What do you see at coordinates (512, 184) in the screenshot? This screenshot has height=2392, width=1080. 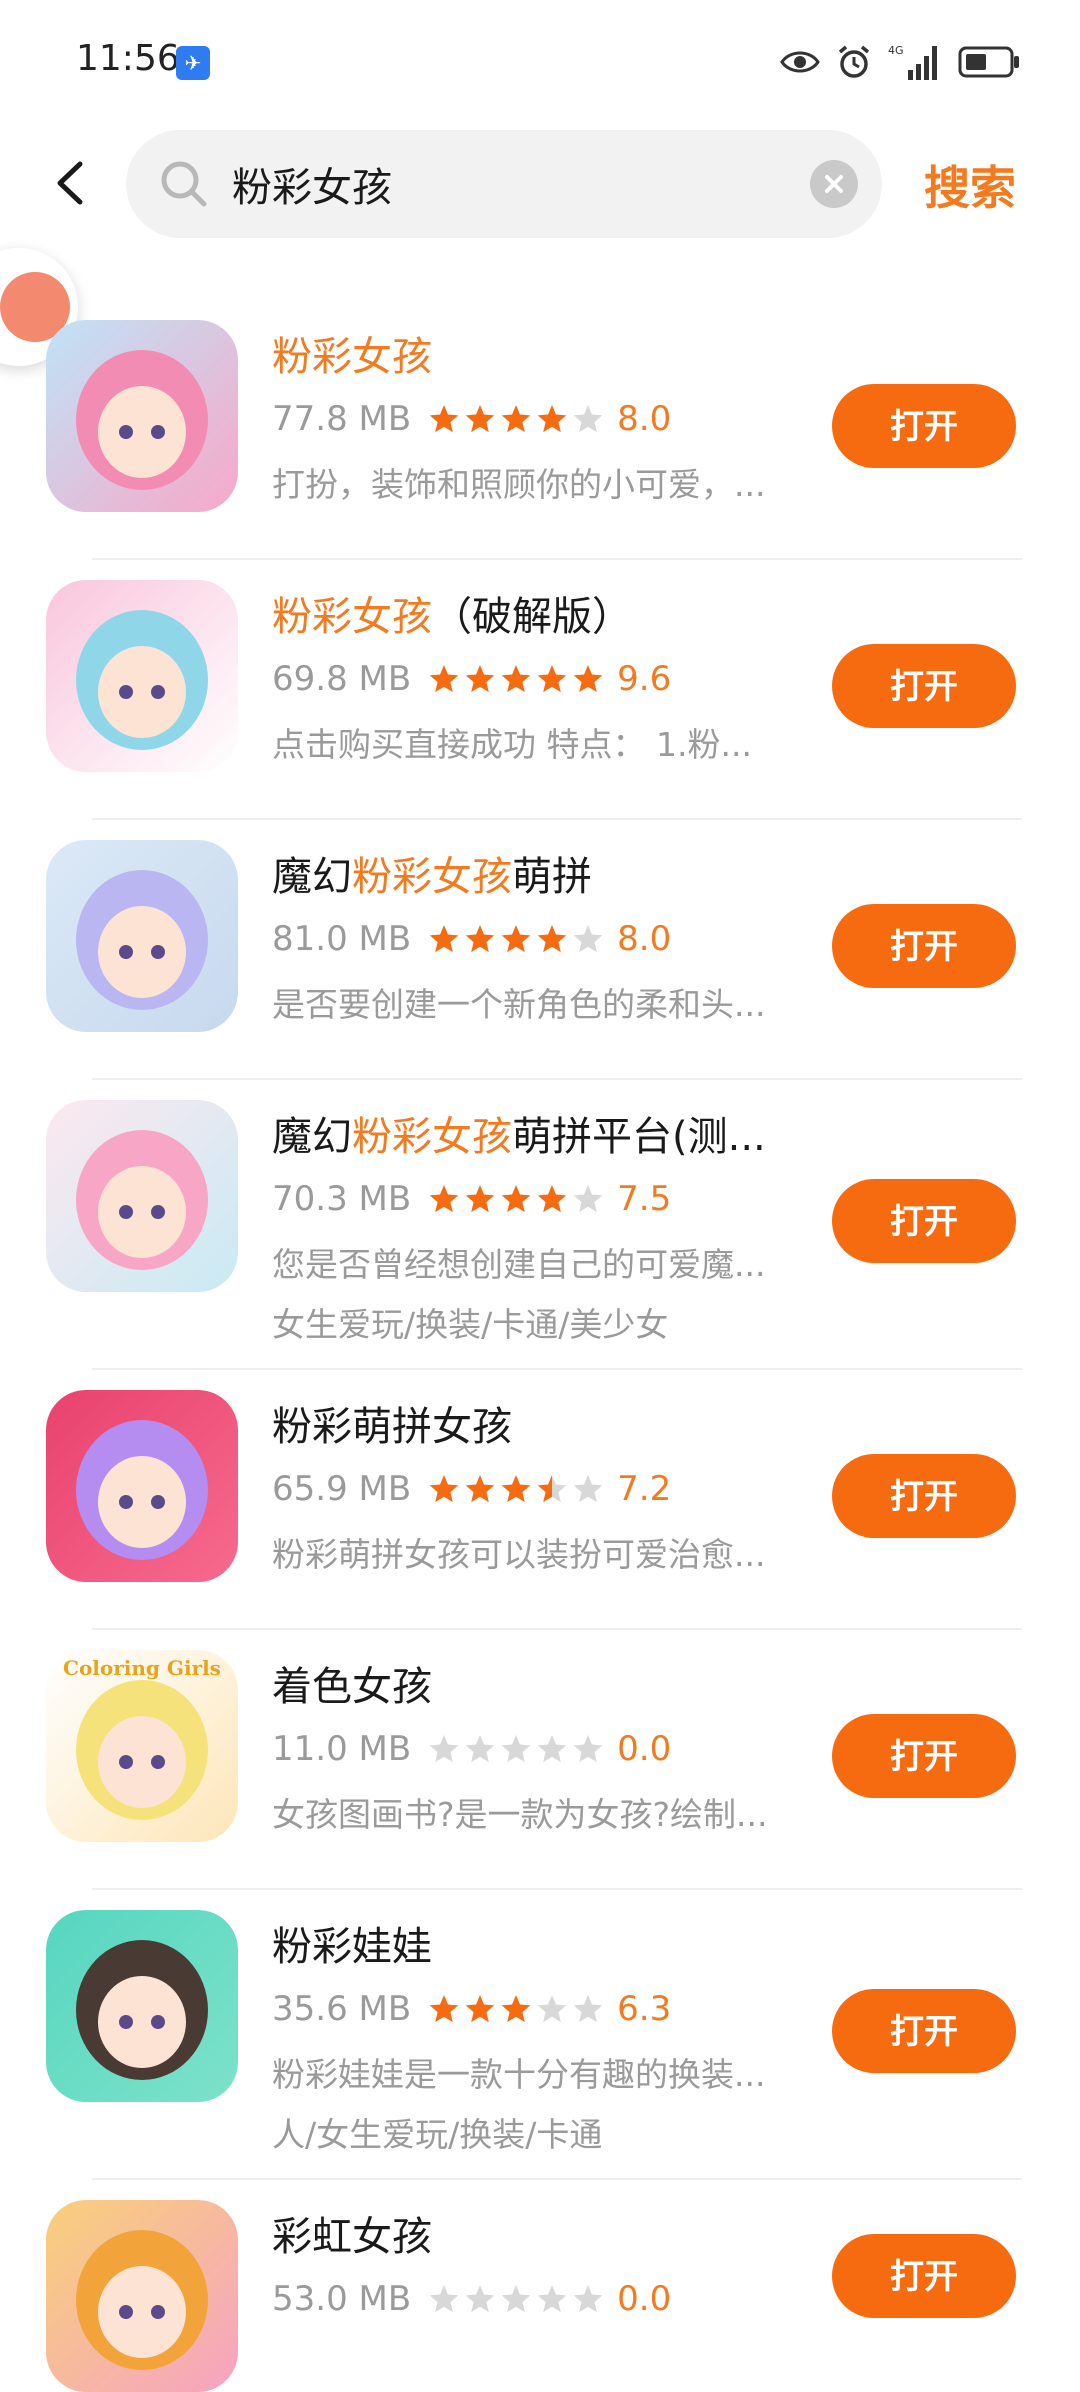 I see `search-input` at bounding box center [512, 184].